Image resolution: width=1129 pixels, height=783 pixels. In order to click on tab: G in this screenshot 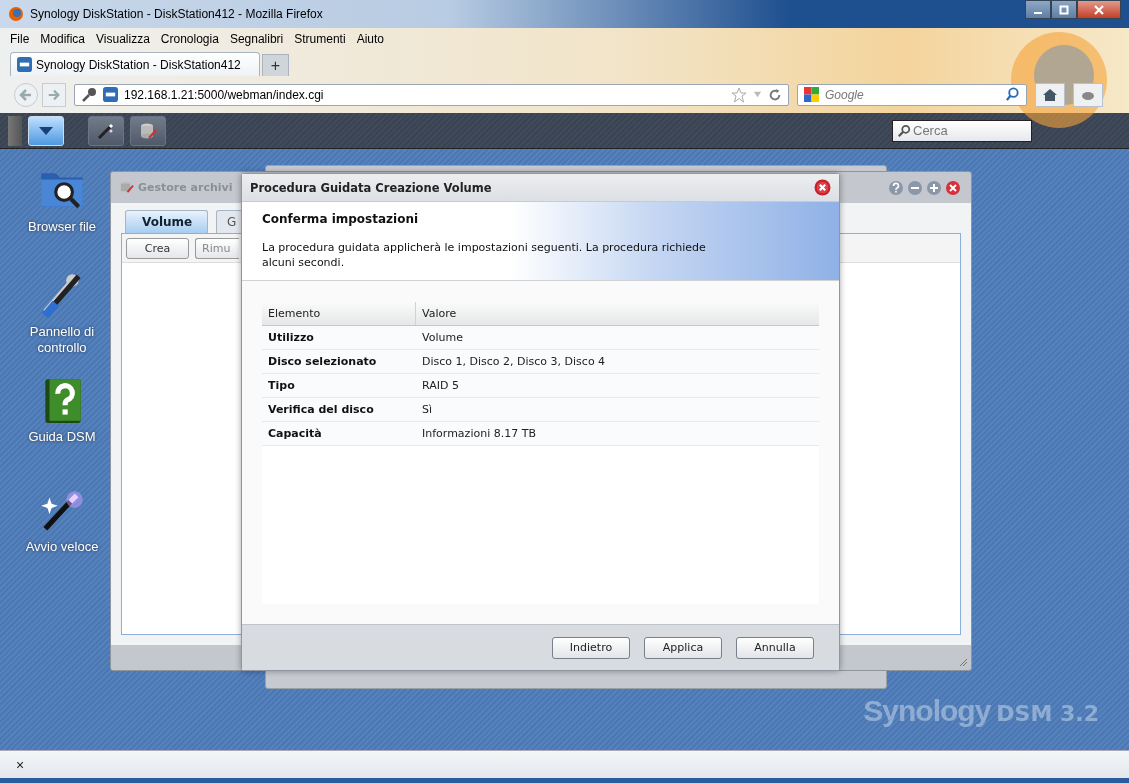, I will do `click(228, 221)`.